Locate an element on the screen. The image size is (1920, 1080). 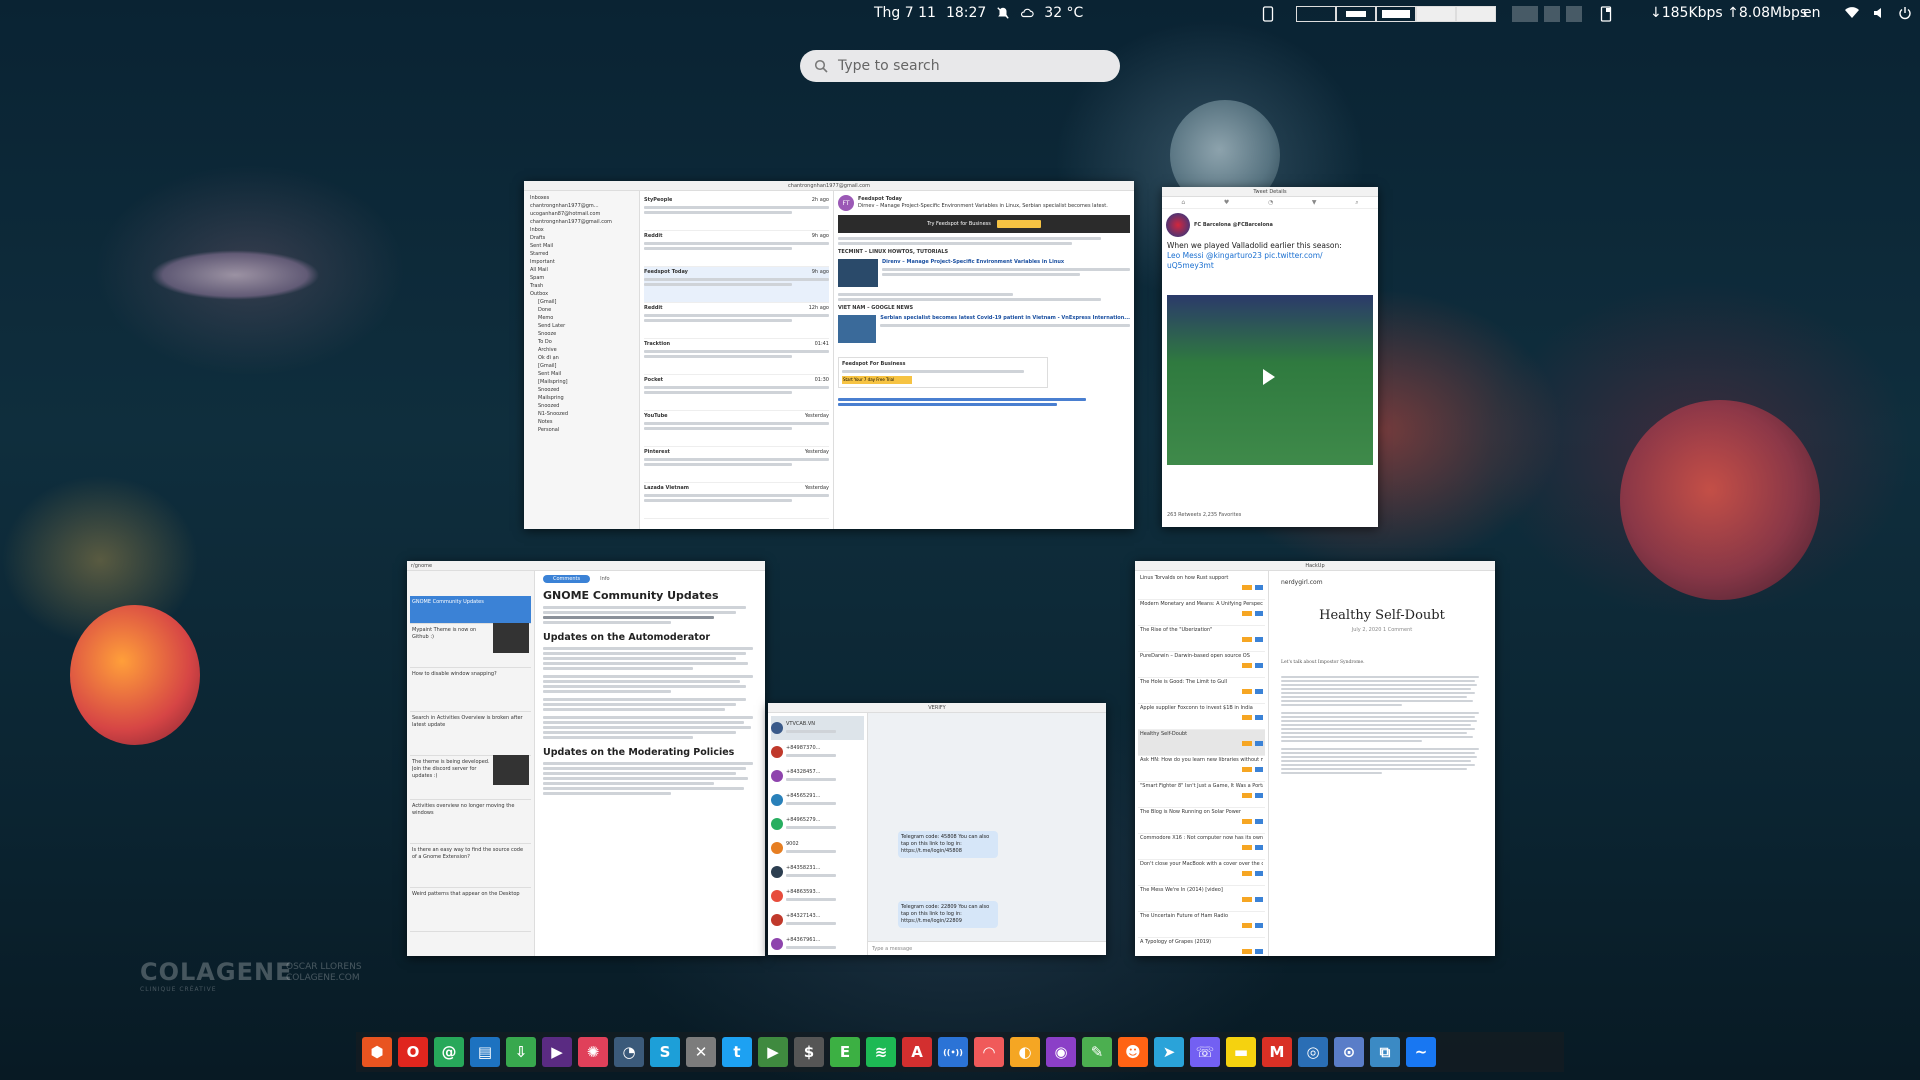
fcb-avatar is located at coordinates (1178, 225).